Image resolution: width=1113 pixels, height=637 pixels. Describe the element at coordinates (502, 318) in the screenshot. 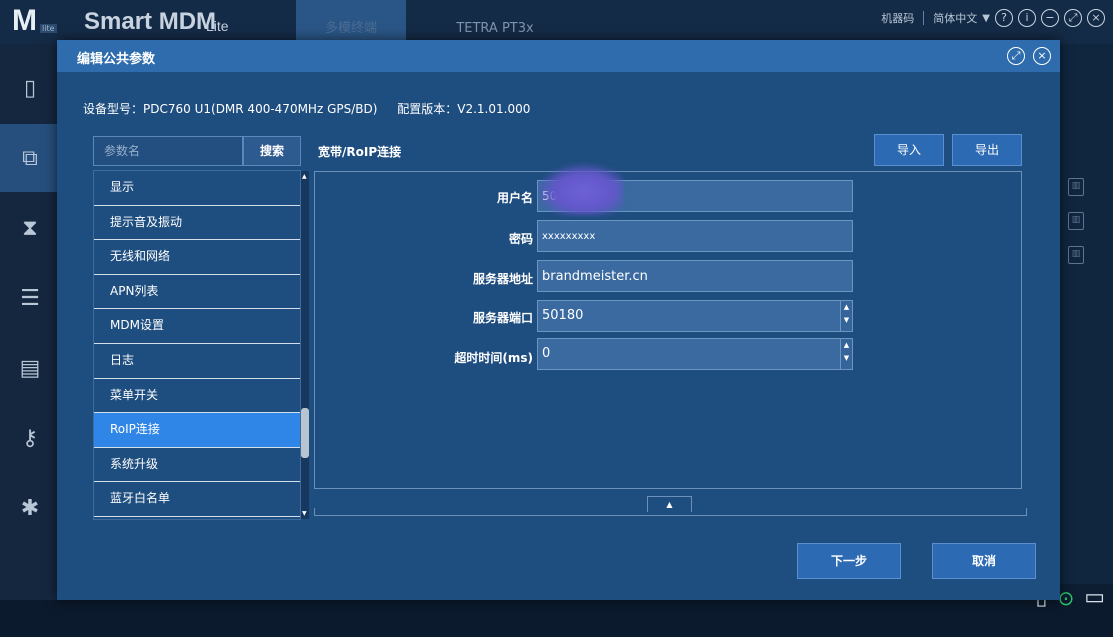

I see `server-port-label: 服务器端口` at that location.